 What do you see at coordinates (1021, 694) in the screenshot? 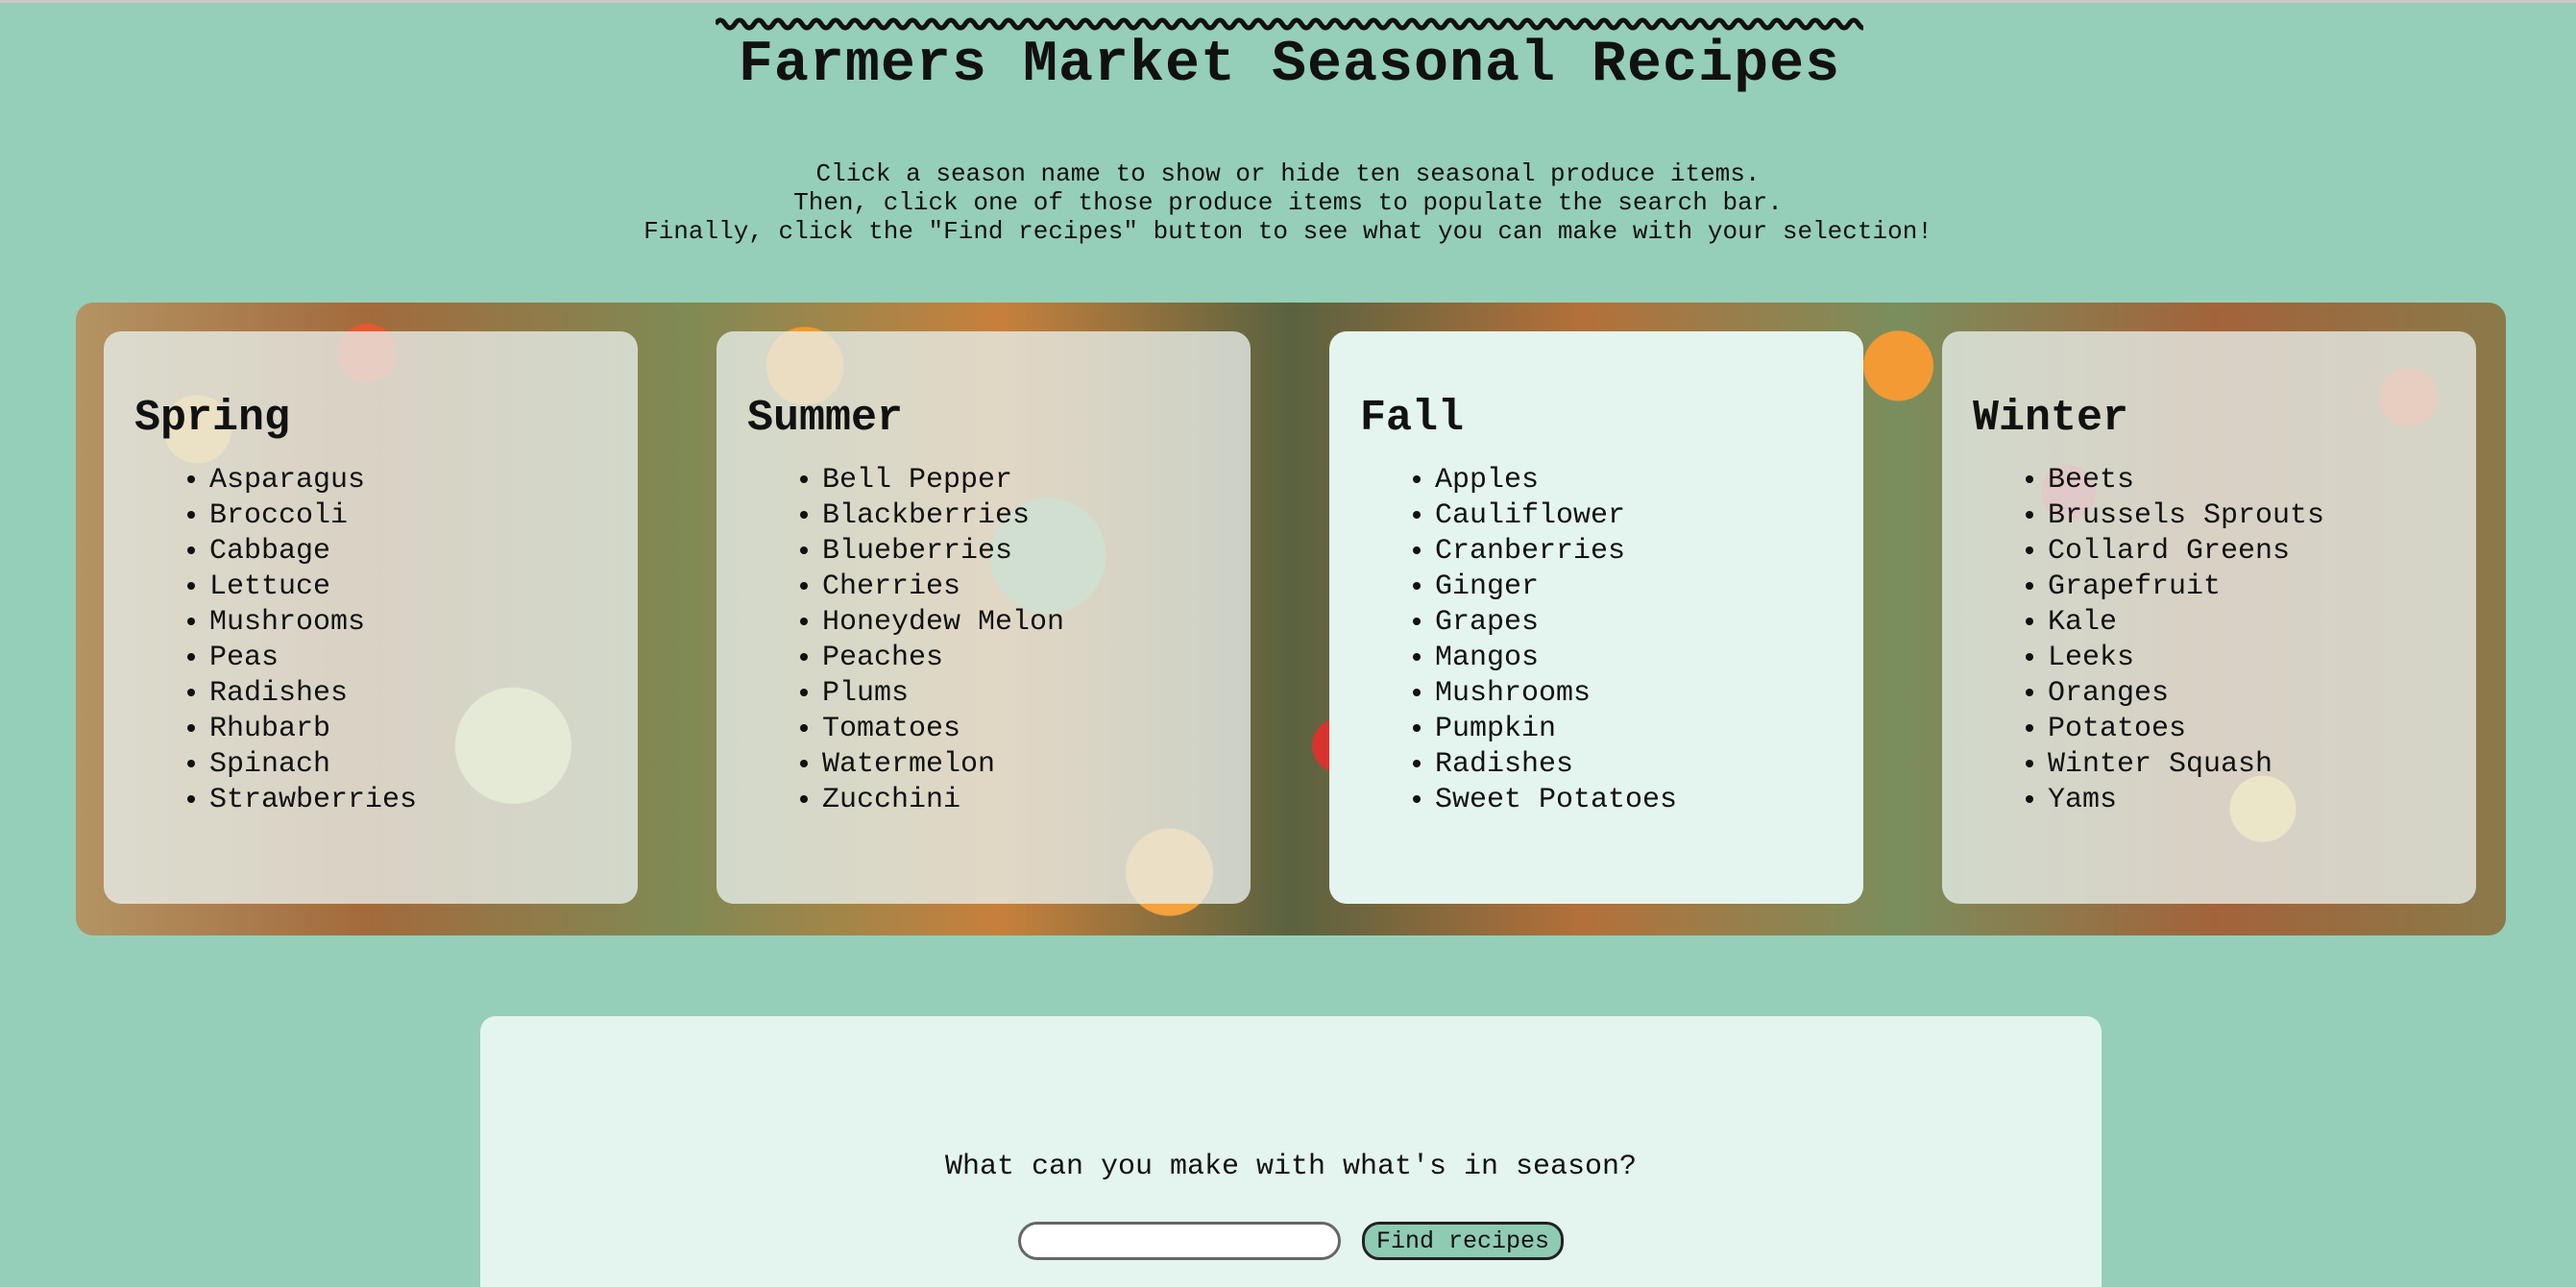
I see `produce-item: Plums` at bounding box center [1021, 694].